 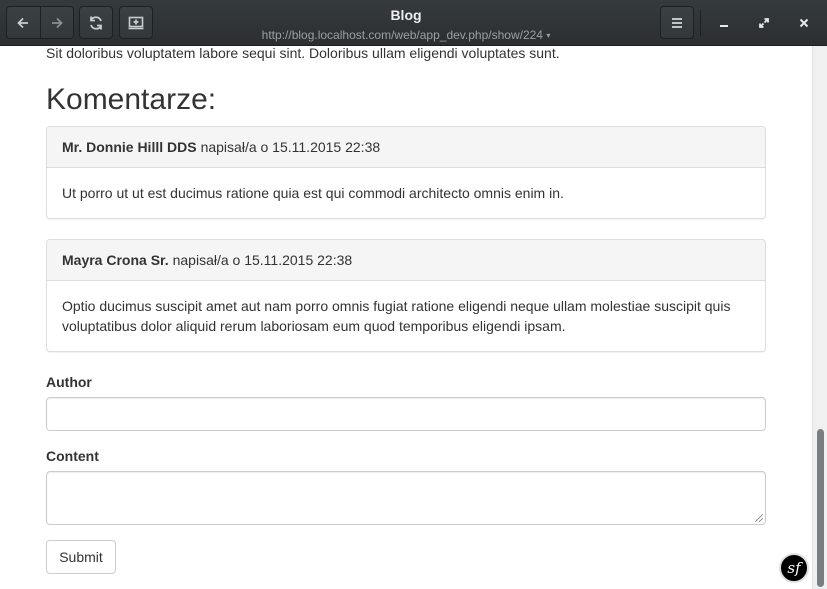 I want to click on back-button, so click(x=23, y=22).